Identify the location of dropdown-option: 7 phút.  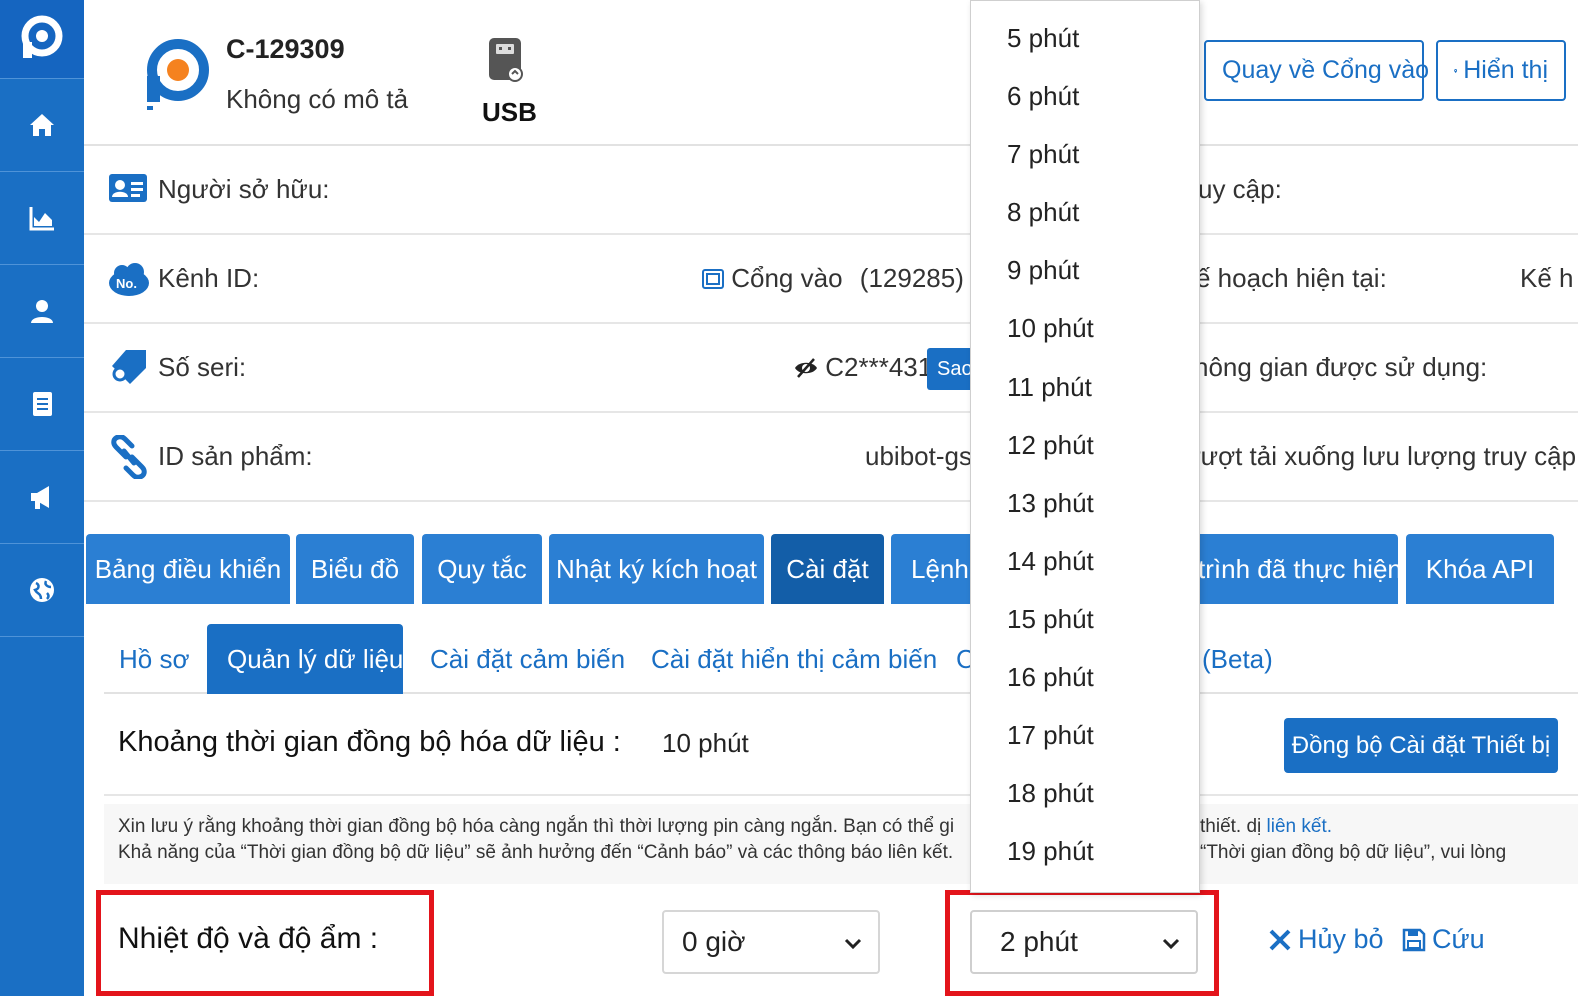
(1043, 154).